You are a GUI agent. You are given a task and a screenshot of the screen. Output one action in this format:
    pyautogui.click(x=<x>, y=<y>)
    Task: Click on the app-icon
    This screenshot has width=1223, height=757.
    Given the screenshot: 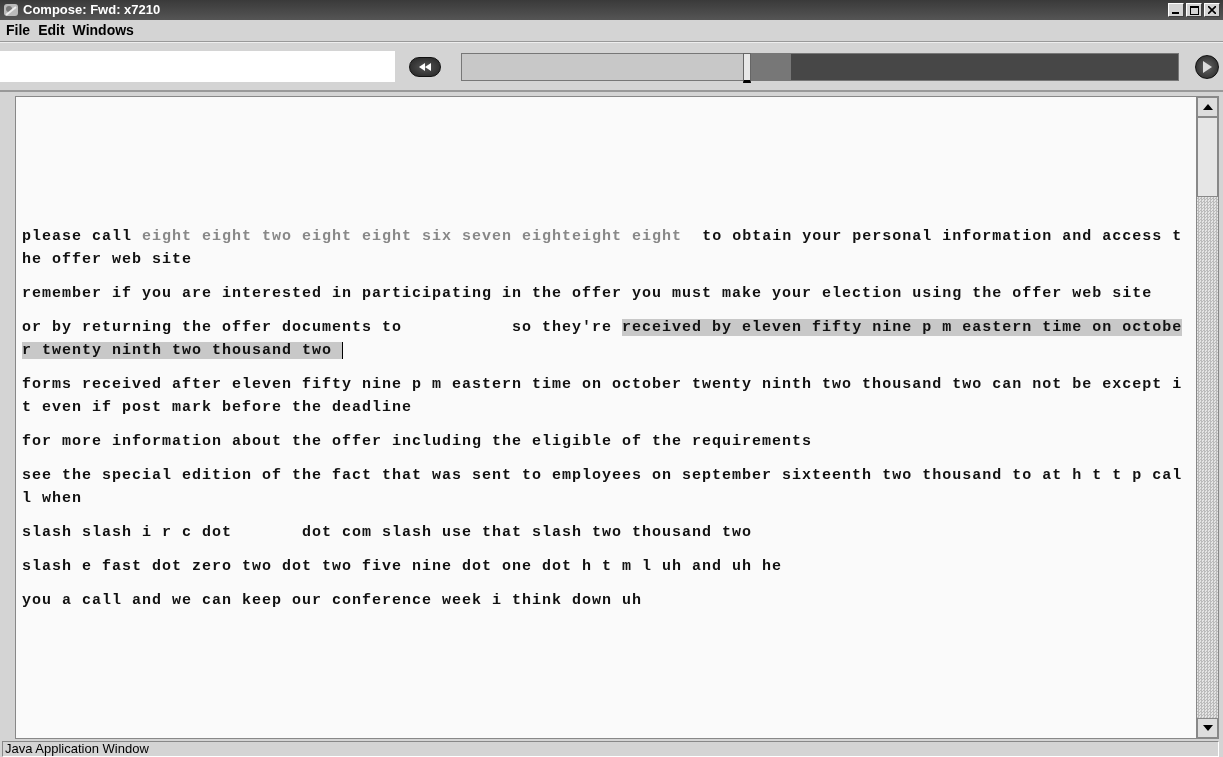 What is the action you would take?
    pyautogui.click(x=11, y=10)
    